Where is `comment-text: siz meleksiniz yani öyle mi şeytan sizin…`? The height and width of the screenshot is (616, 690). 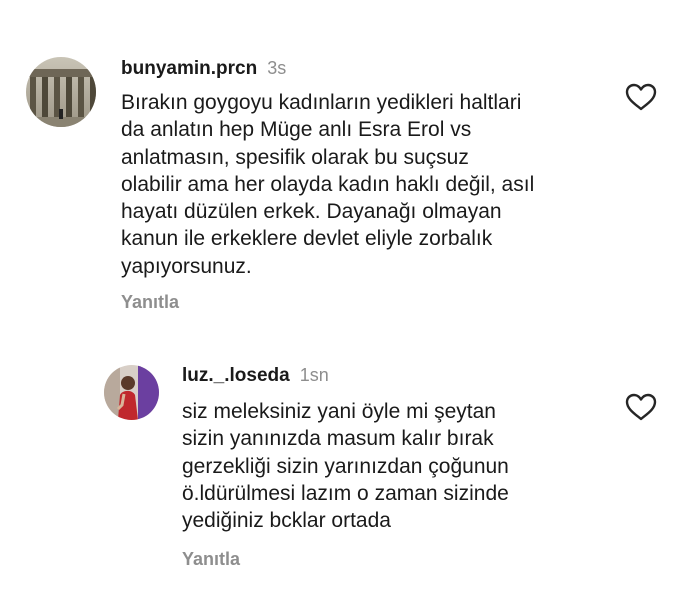
comment-text: siz meleksiniz yani öyle mi şeytan sizin… is located at coordinates (345, 466).